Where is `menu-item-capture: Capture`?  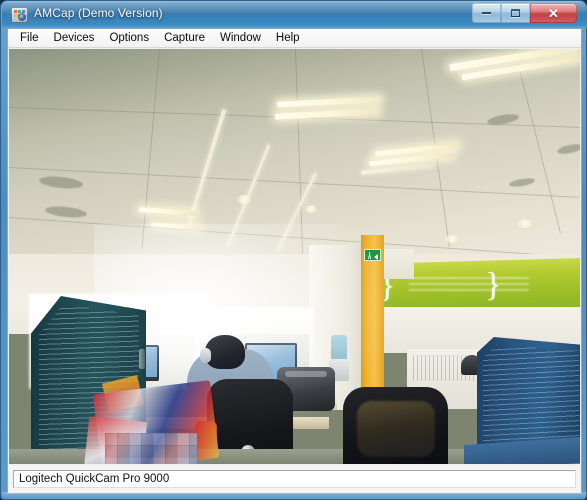 menu-item-capture: Capture is located at coordinates (184, 38).